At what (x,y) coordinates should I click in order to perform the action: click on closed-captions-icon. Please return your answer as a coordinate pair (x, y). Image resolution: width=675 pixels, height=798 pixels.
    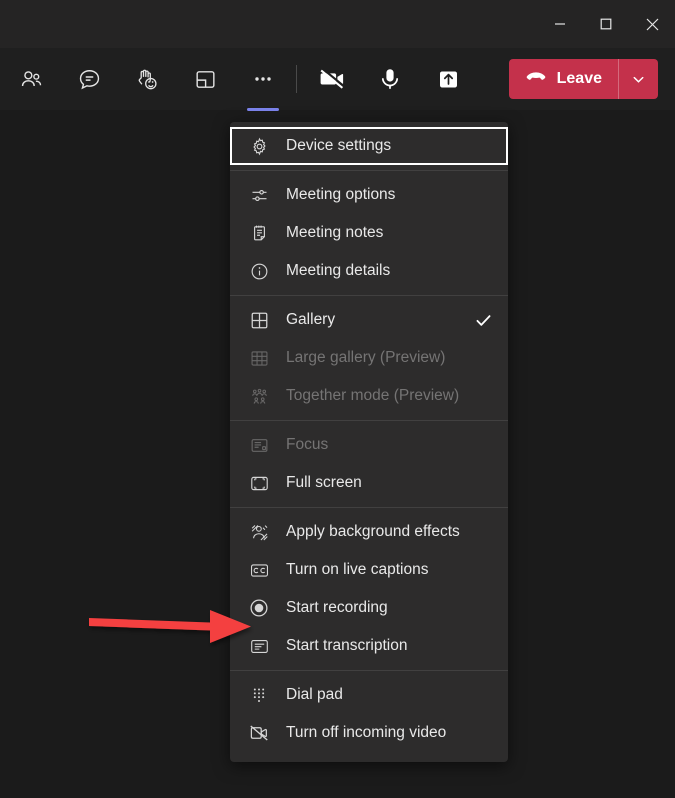
    Looking at the image, I should click on (259, 570).